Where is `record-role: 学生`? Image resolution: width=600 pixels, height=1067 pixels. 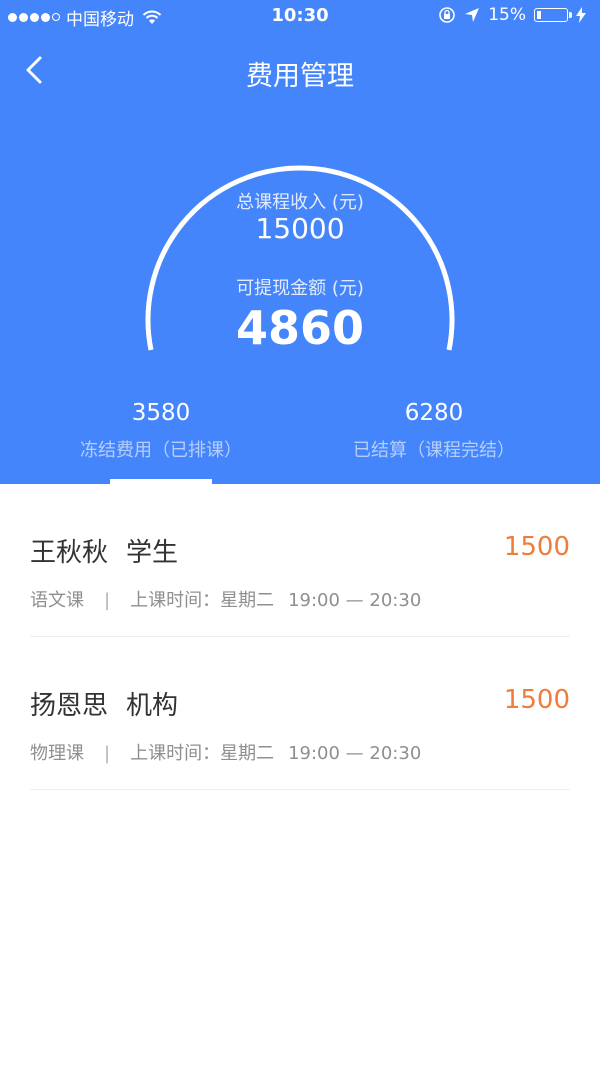 record-role: 学生 is located at coordinates (152, 553).